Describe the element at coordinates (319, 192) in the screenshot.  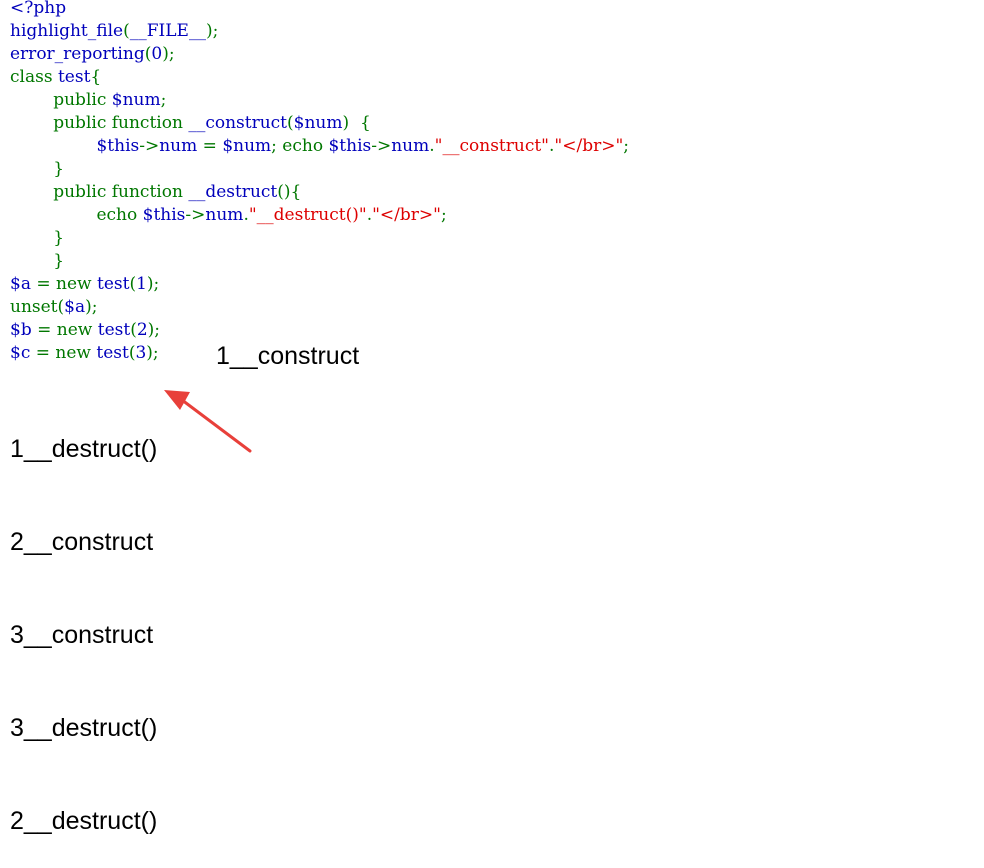
I see `code-line: public function __destruct(){` at that location.